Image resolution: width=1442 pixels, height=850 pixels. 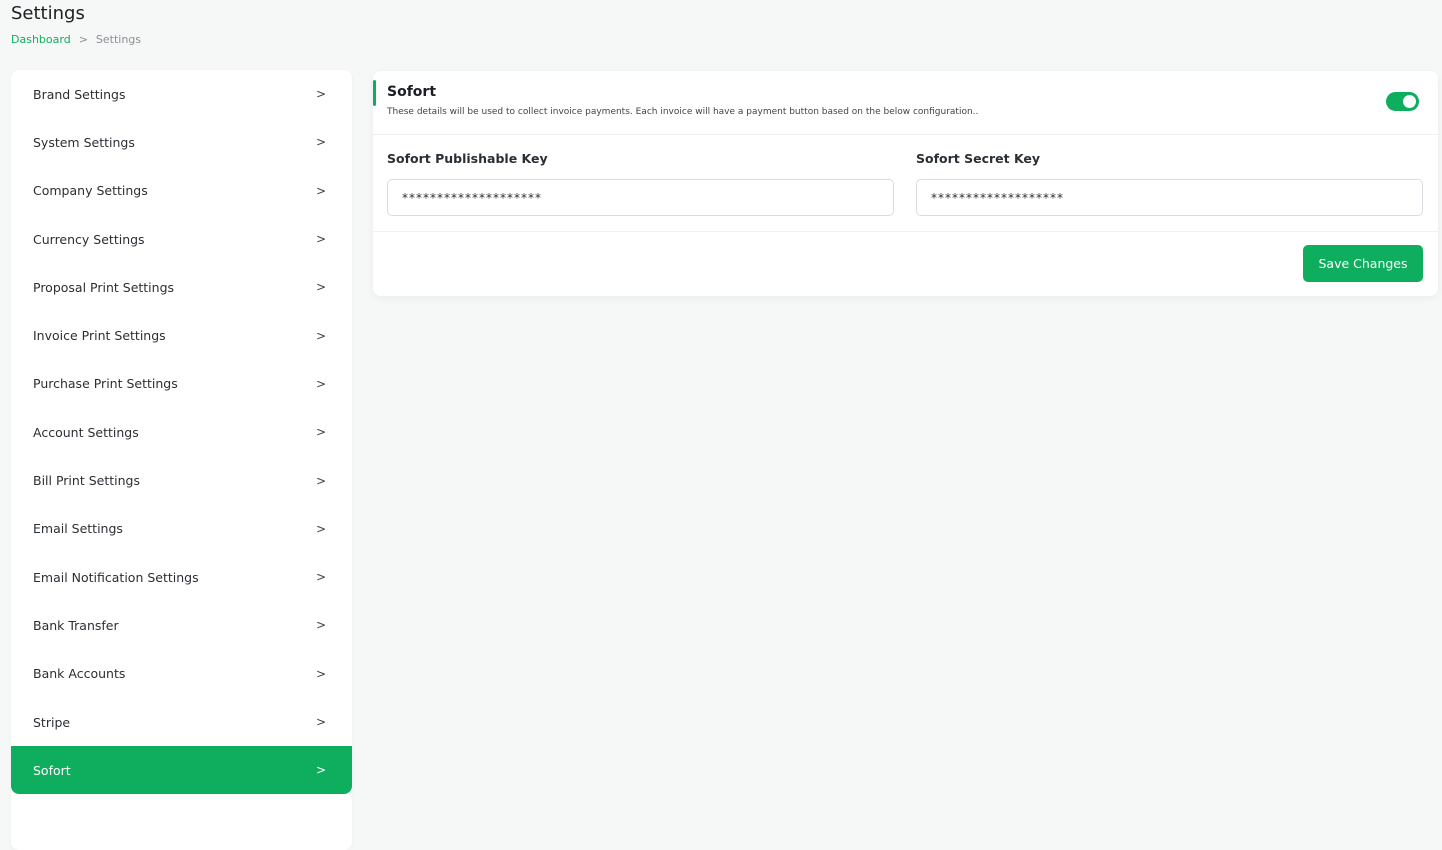 What do you see at coordinates (467, 158) in the screenshot?
I see `publishable-key-label: Sofort Publishable Key` at bounding box center [467, 158].